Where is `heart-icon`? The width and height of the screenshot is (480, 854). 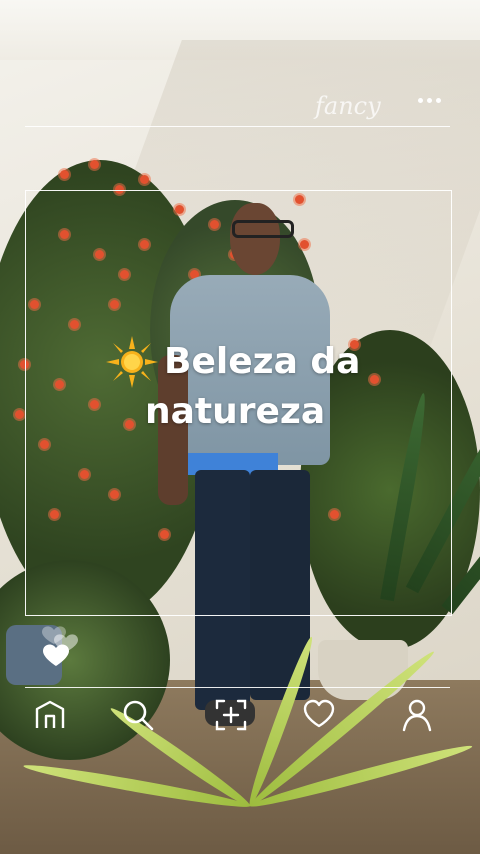
heart-icon is located at coordinates (319, 715).